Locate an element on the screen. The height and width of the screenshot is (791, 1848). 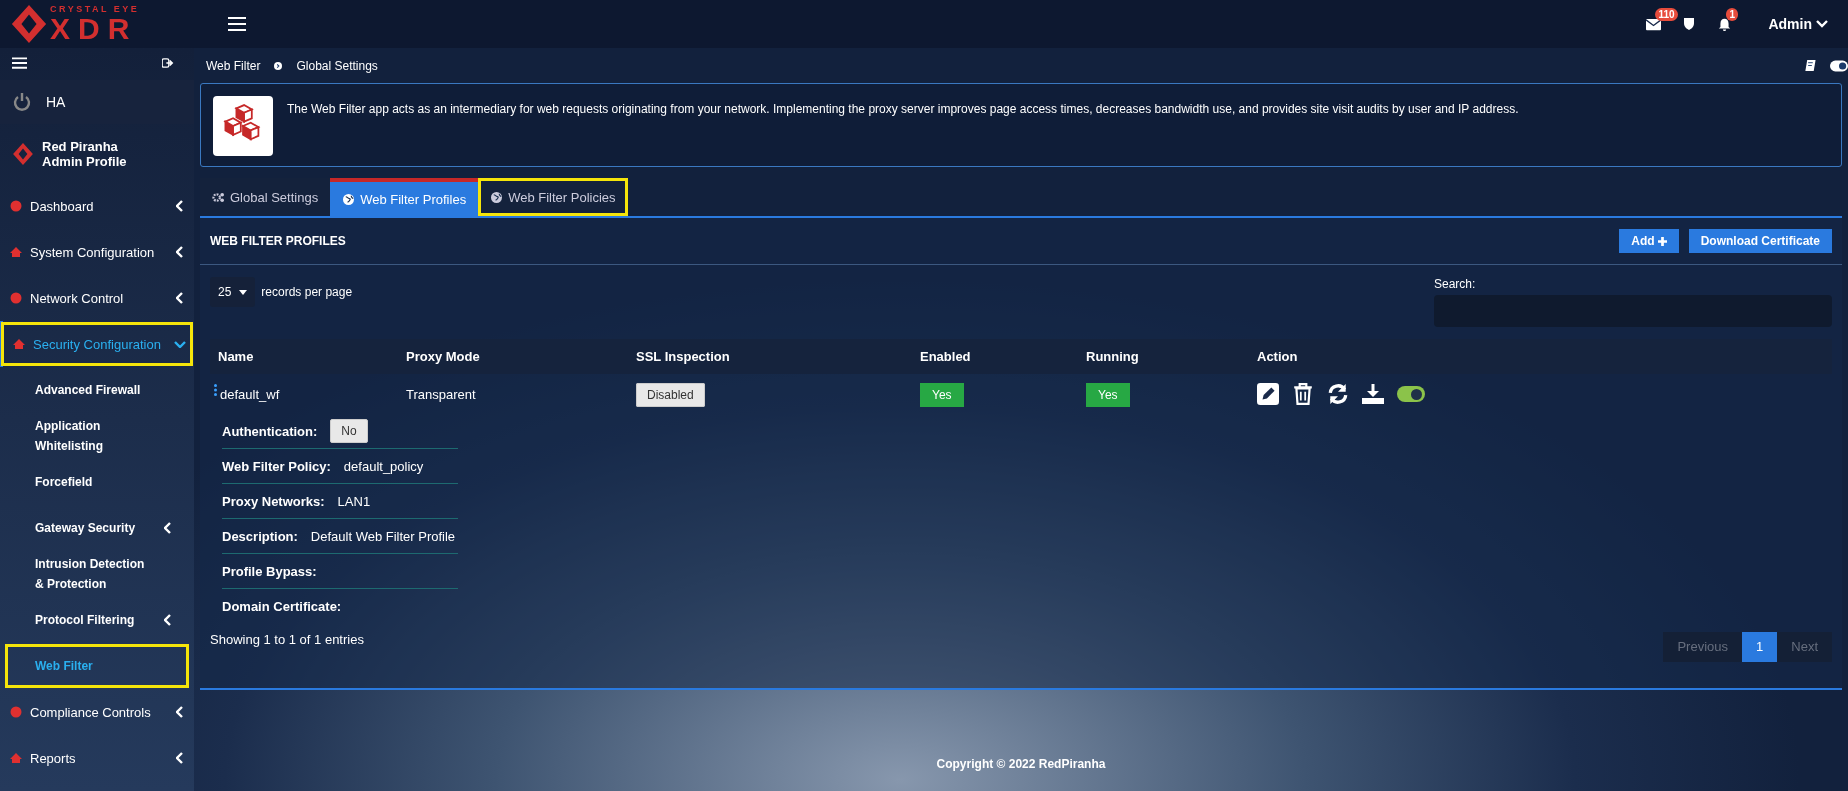
entries-summary: Showing 1 to 1 of 1 entries is located at coordinates (287, 639).